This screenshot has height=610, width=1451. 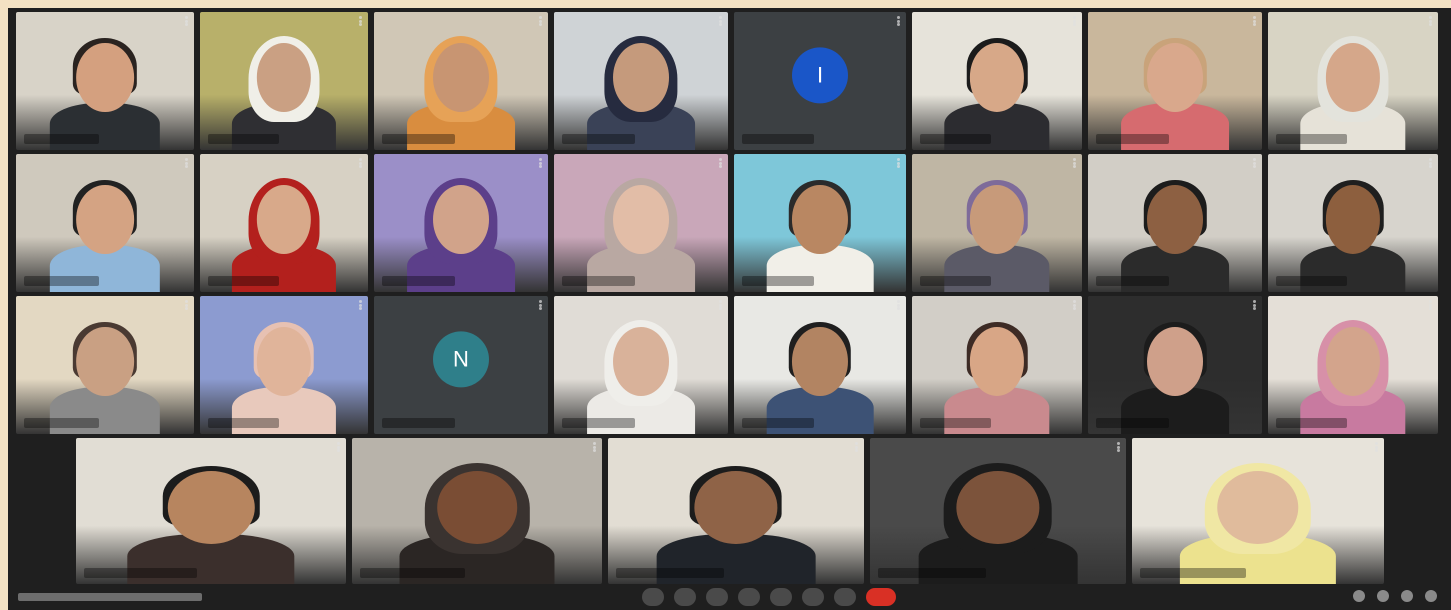 What do you see at coordinates (461, 359) in the screenshot?
I see `participant-avatar: N` at bounding box center [461, 359].